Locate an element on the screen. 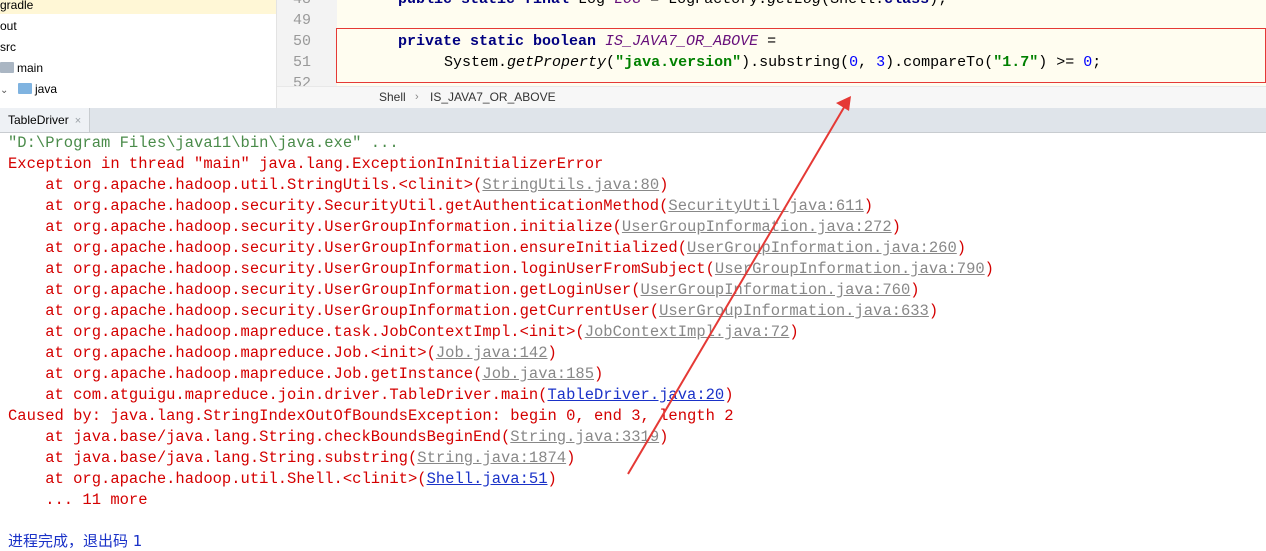 This screenshot has width=1266, height=551. line-number: 50 is located at coordinates (301, 41).